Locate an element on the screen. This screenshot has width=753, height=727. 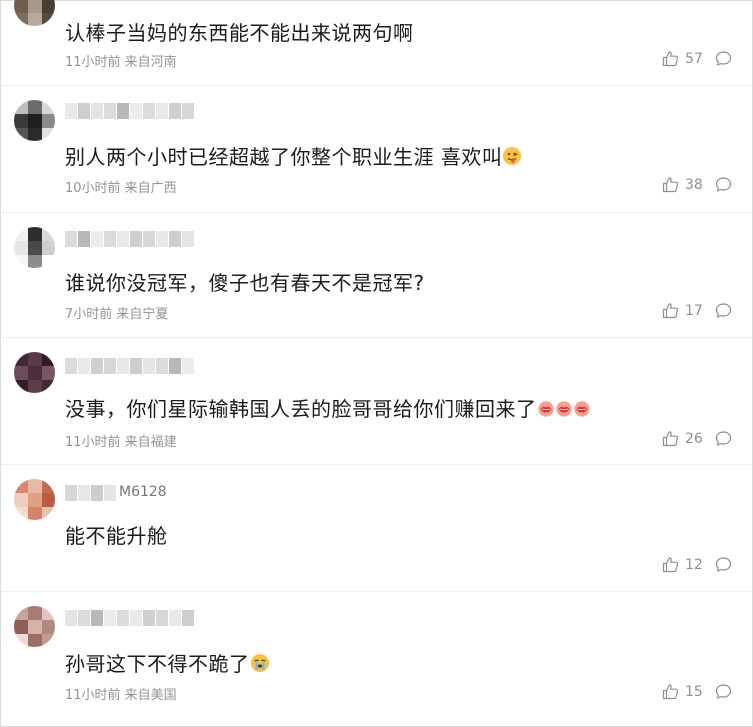
like-count: 26 is located at coordinates (694, 438).